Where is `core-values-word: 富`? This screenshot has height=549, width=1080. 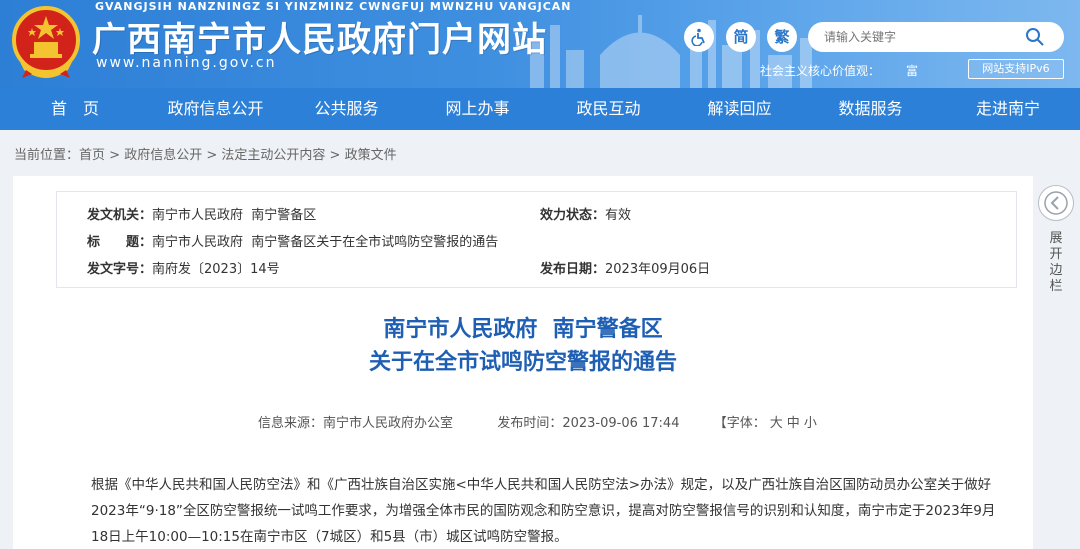
core-values-word: 富 is located at coordinates (912, 71).